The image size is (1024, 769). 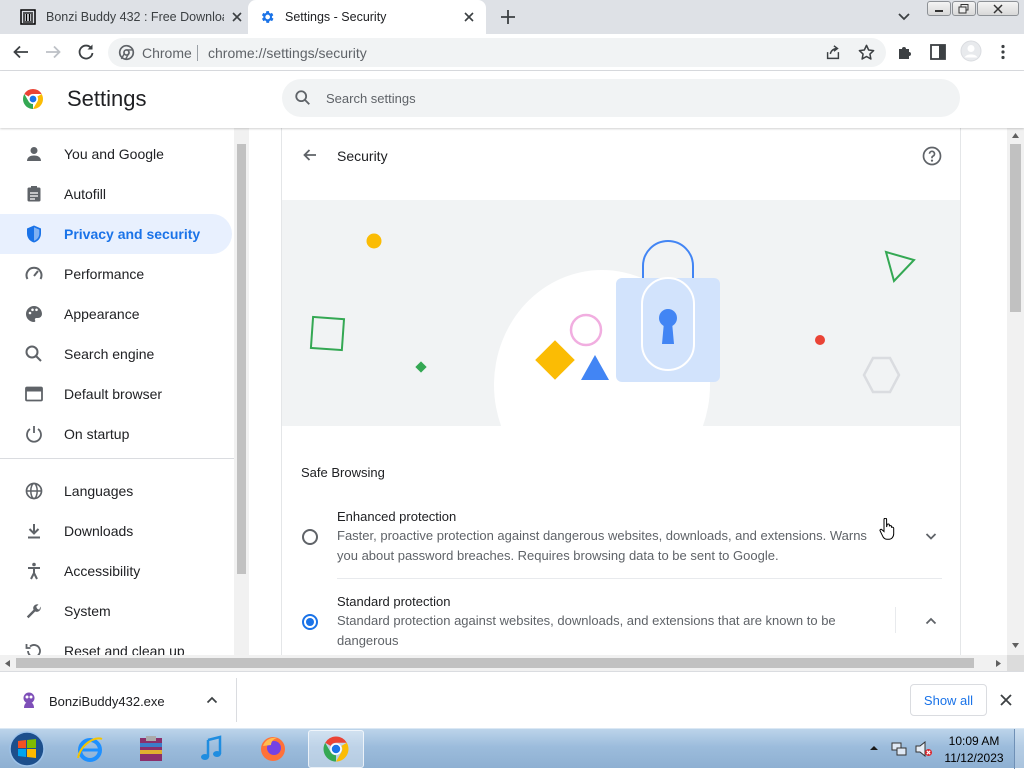 What do you see at coordinates (931, 536) in the screenshot?
I see `expand-chevron-down-icon` at bounding box center [931, 536].